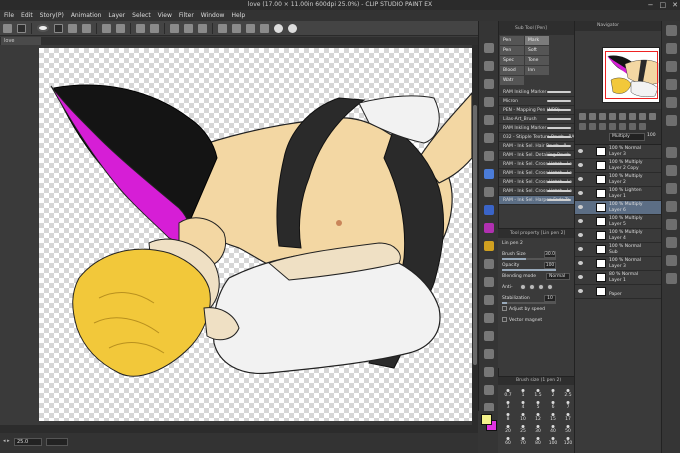  What do you see at coordinates (489, 336) in the screenshot?
I see `figure-tool-icon` at bounding box center [489, 336].